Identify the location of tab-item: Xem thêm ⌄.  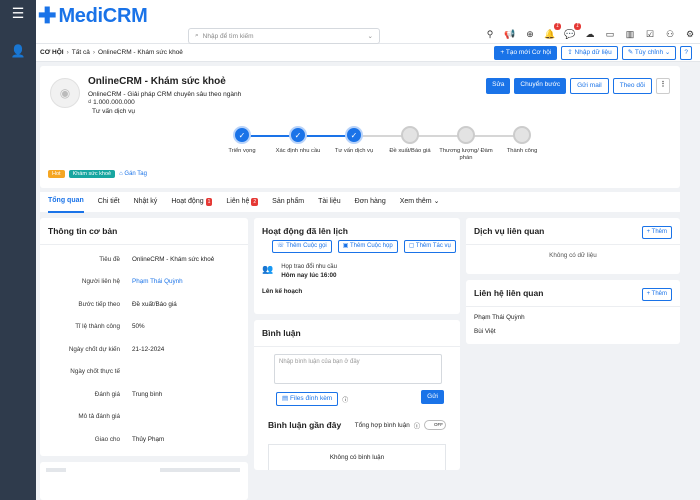
(420, 202).